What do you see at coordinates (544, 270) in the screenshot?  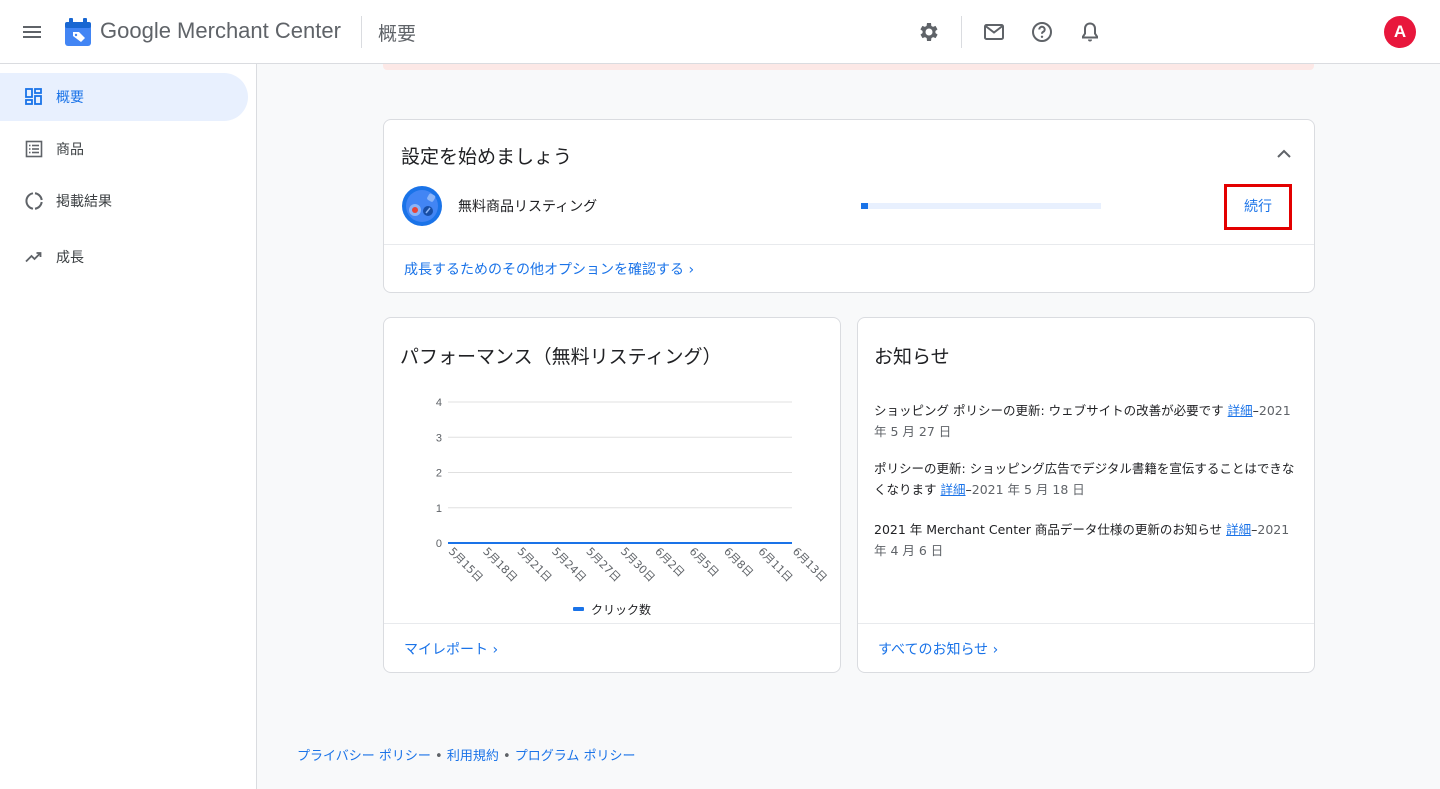 I see `more-options-link-label: 成長するためのその他オプションを確認する` at bounding box center [544, 270].